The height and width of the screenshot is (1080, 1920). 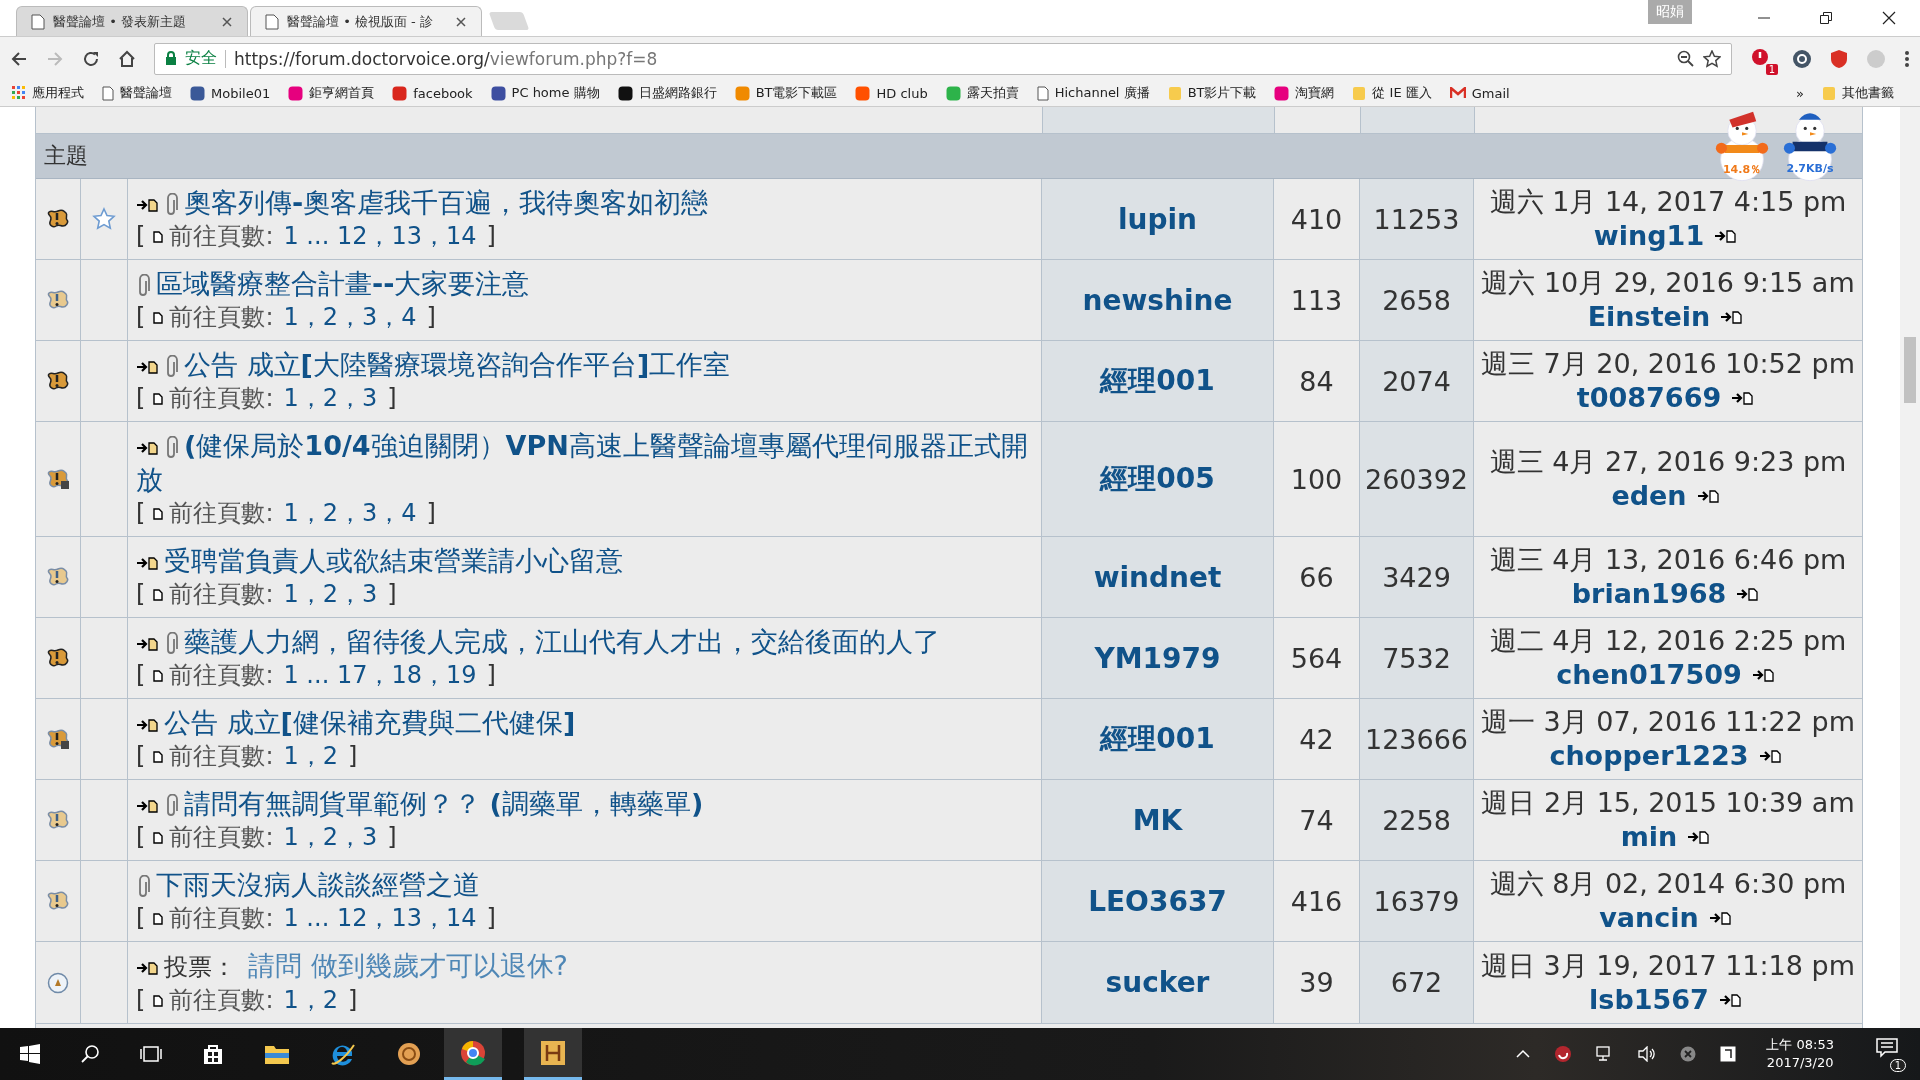 What do you see at coordinates (1907, 58) in the screenshot?
I see `menu-icon` at bounding box center [1907, 58].